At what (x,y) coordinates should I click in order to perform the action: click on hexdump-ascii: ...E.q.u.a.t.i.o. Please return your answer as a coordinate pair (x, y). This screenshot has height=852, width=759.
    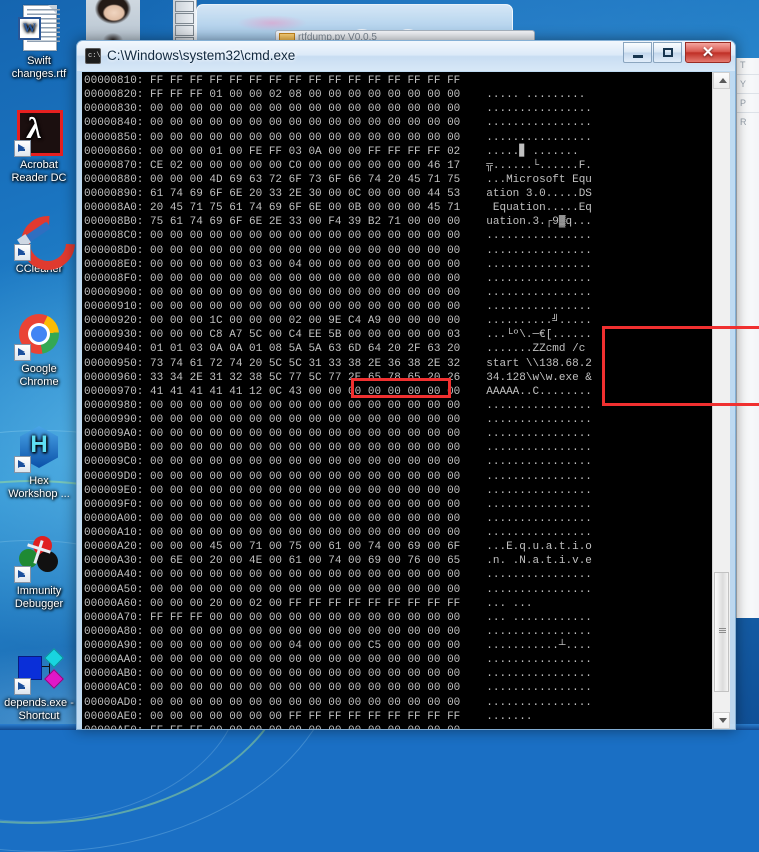
    Looking at the image, I should click on (539, 547).